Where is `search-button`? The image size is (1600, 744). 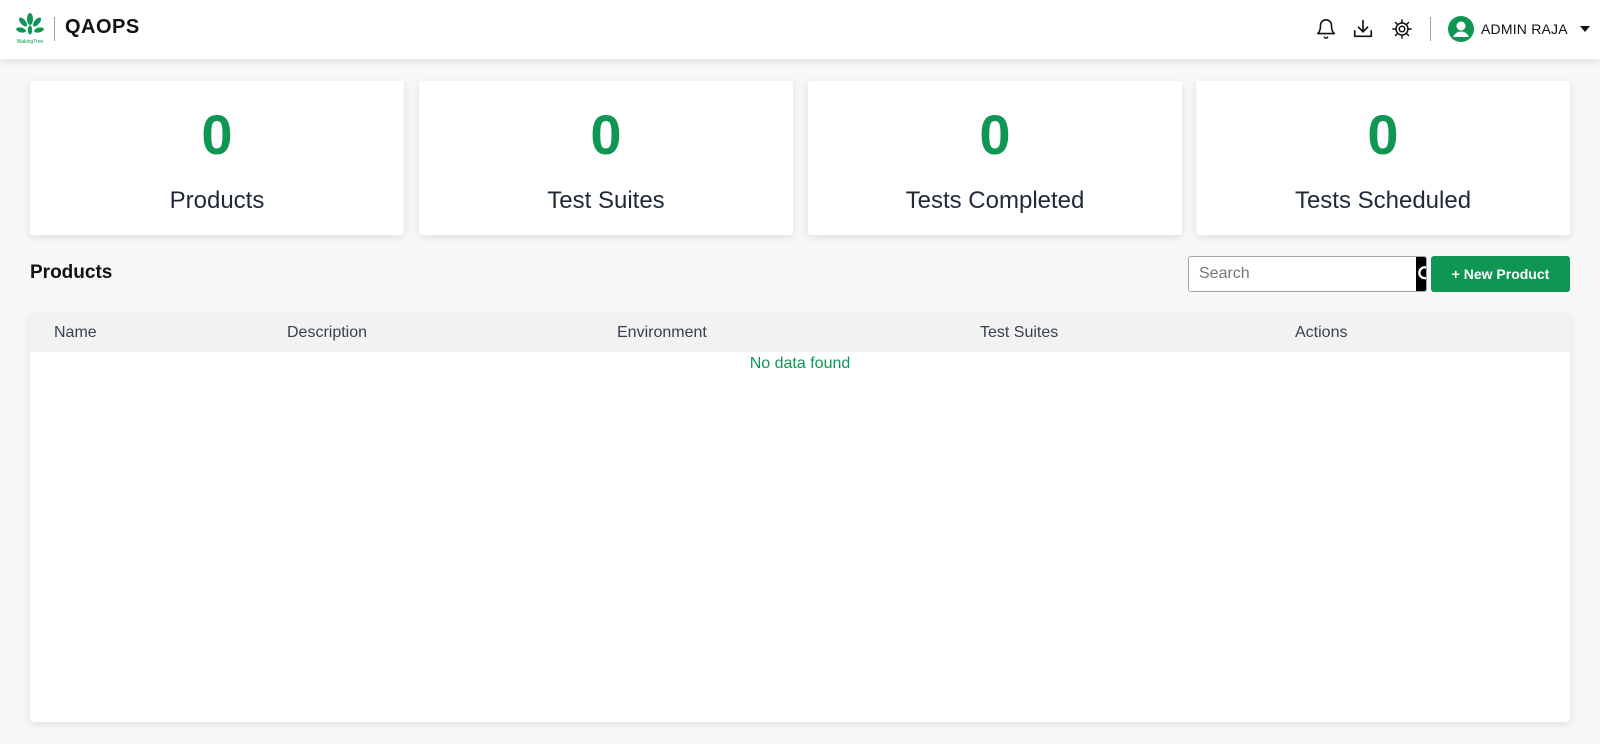 search-button is located at coordinates (1421, 274).